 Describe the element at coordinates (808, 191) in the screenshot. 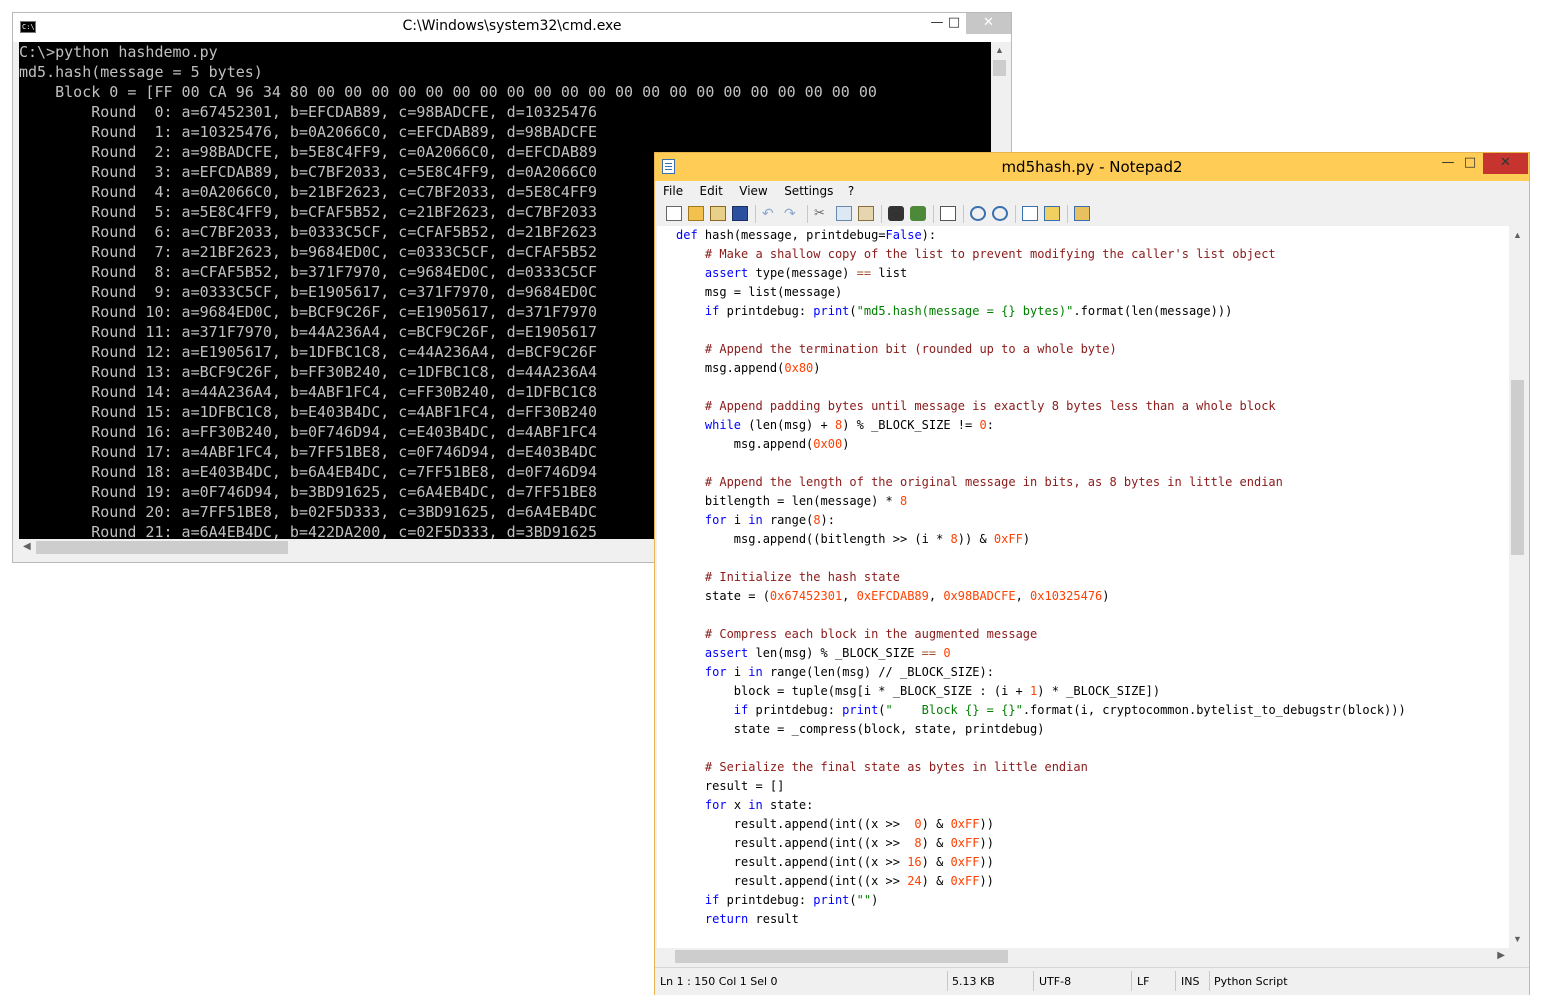

I see `menu-settings: Settings` at that location.